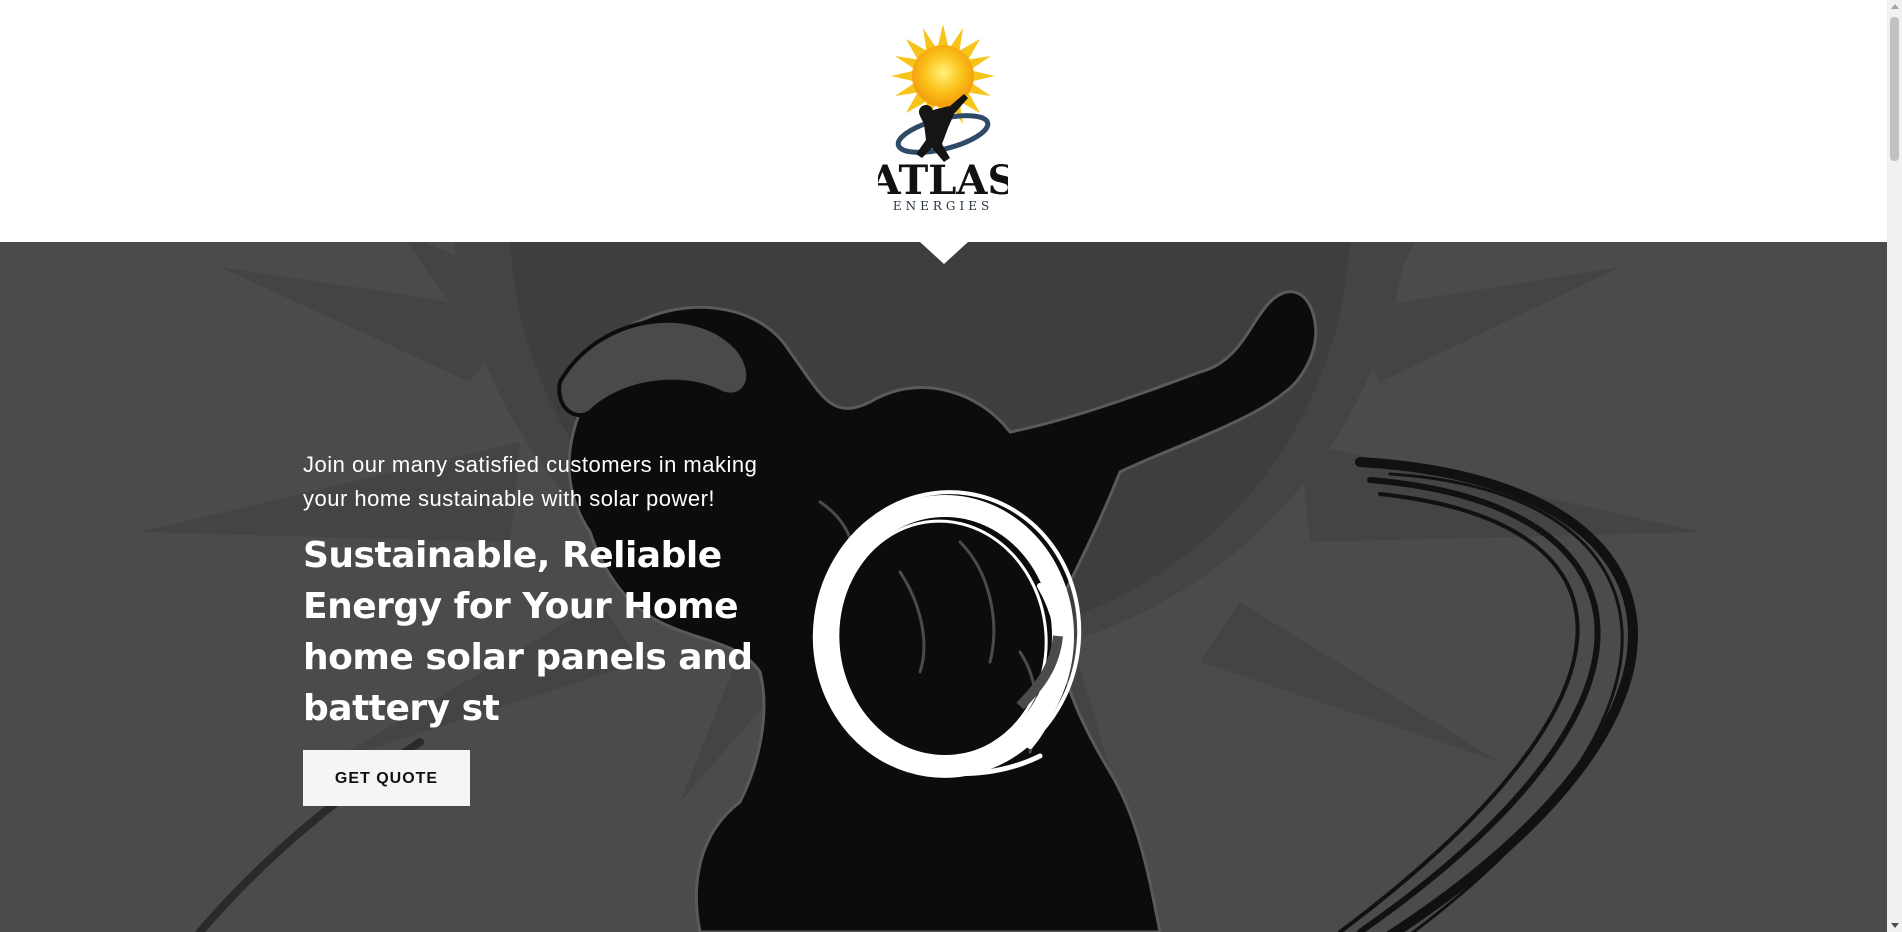  Describe the element at coordinates (1894, 466) in the screenshot. I see `vertical-scrollbar` at that location.